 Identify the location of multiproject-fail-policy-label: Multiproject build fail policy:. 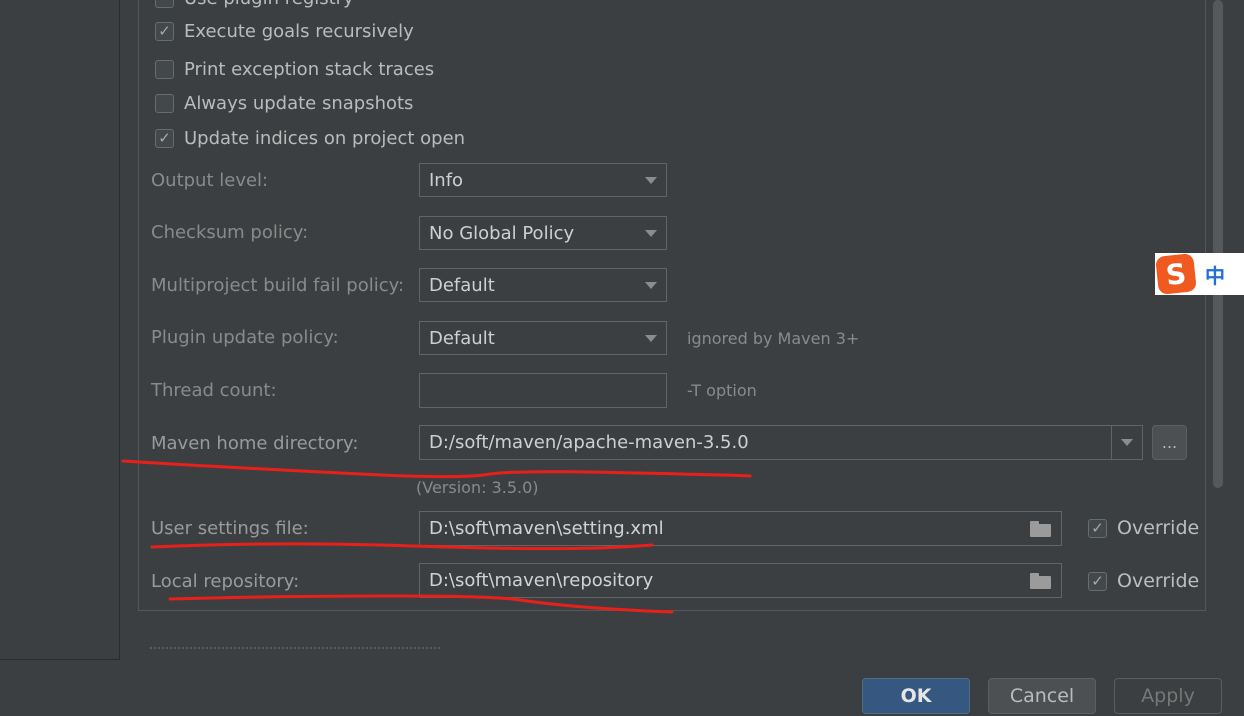
(278, 285).